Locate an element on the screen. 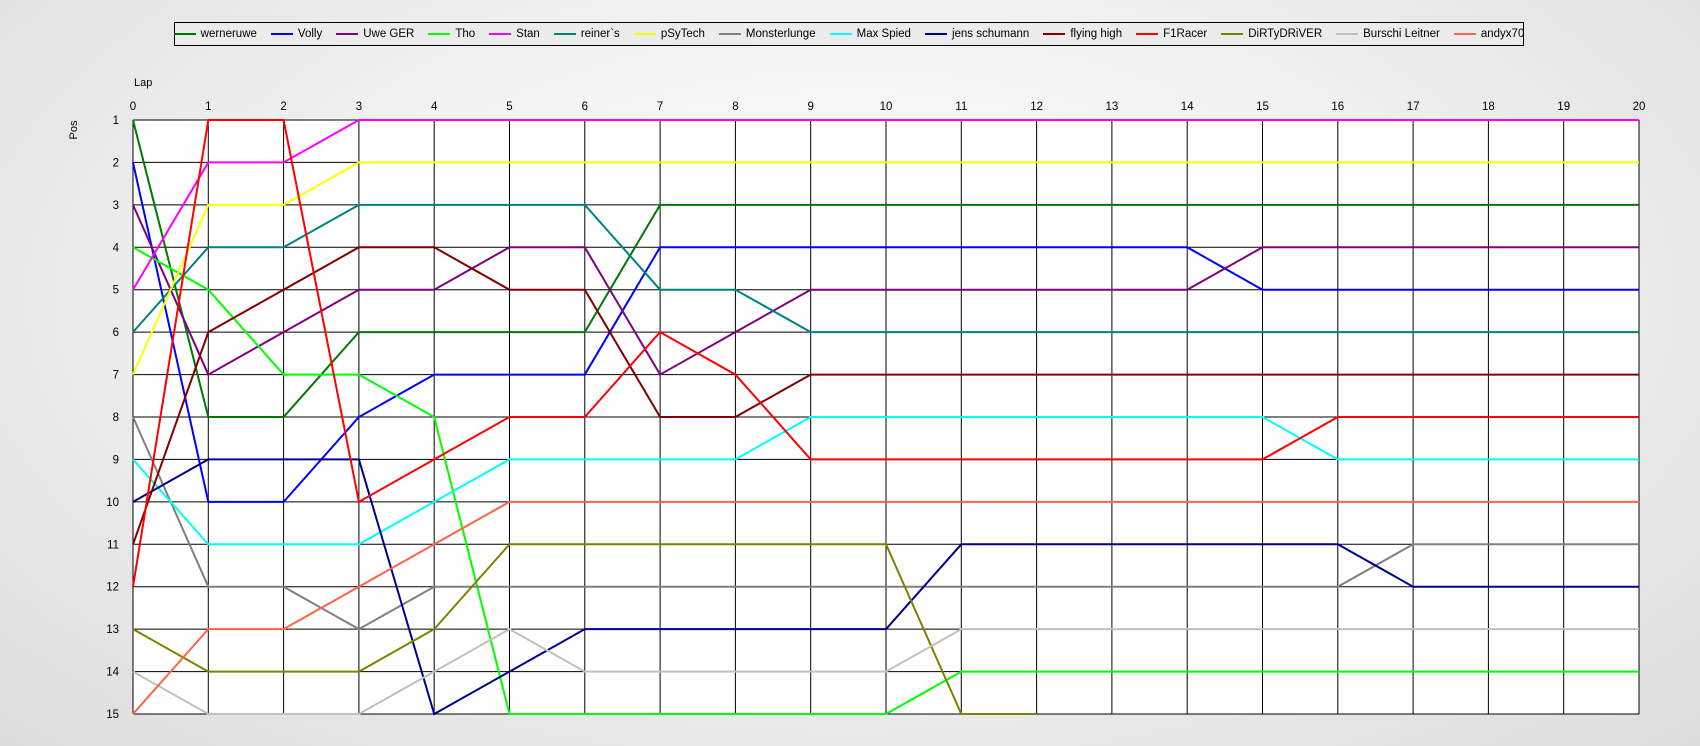 This screenshot has width=1700, height=746. x-tick-label: 8 is located at coordinates (735, 107).